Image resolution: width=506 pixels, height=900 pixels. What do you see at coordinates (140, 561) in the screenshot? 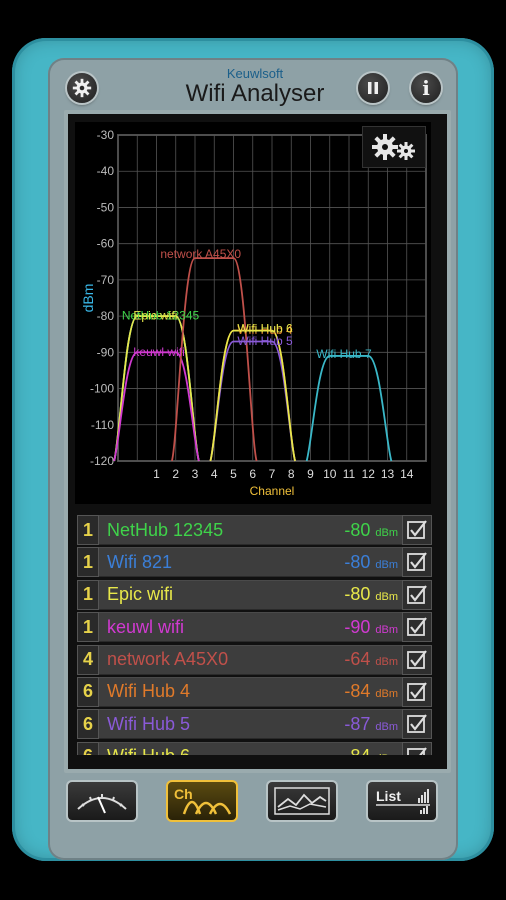
I see `network-name: Wifi 821` at bounding box center [140, 561].